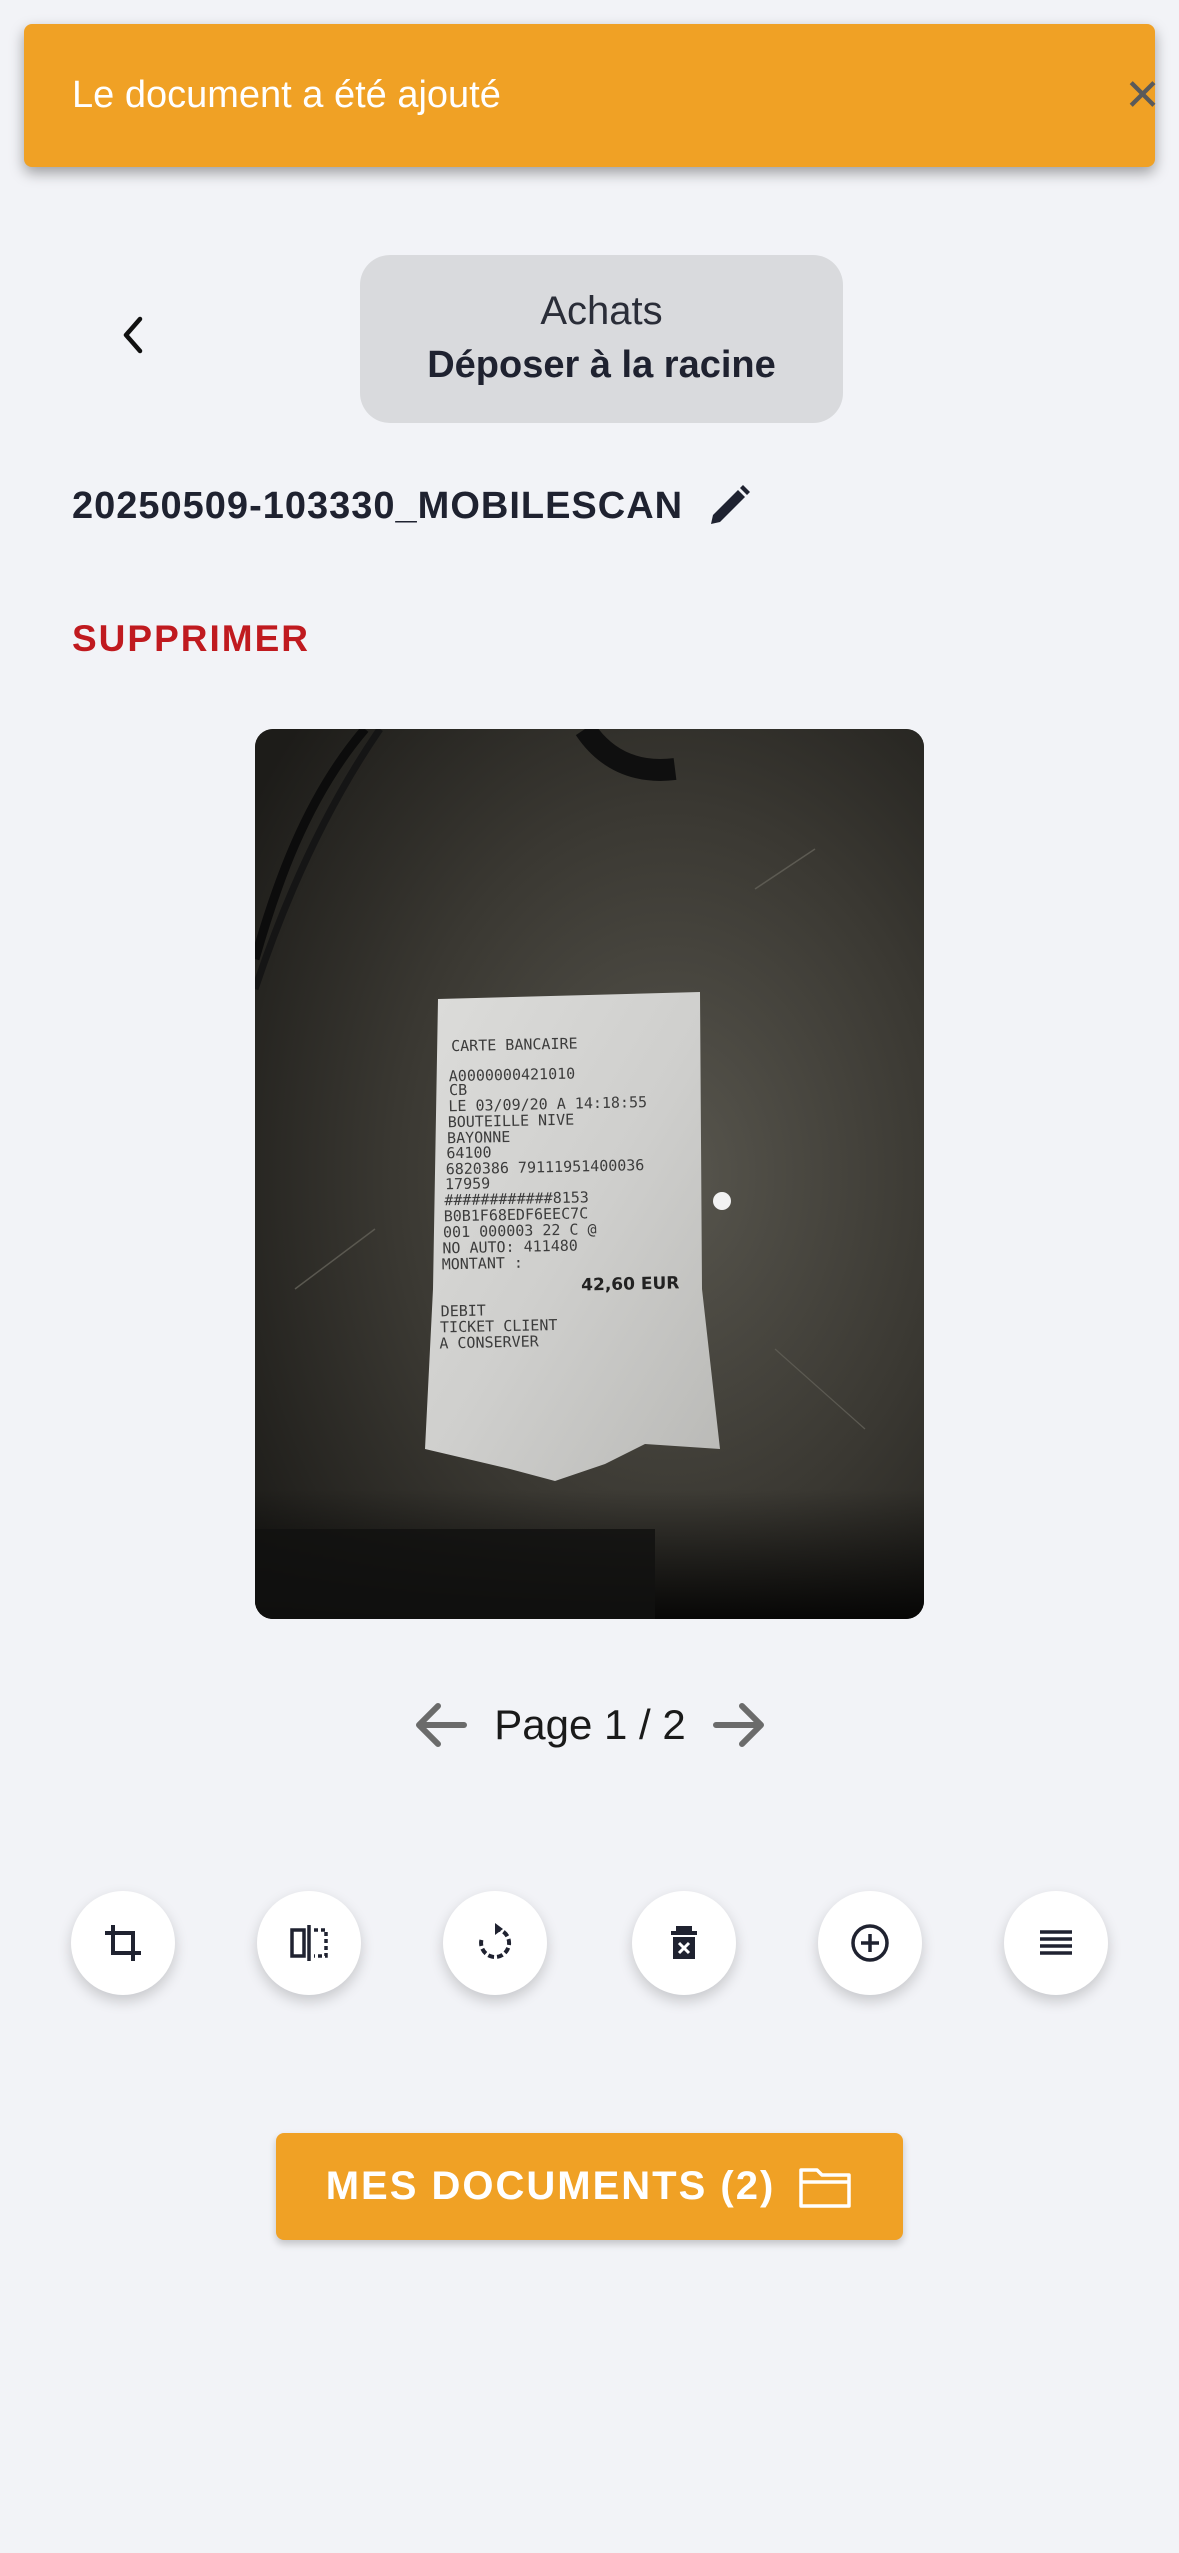 This screenshot has width=1179, height=2553. I want to click on arrow-right-icon, so click(740, 1725).